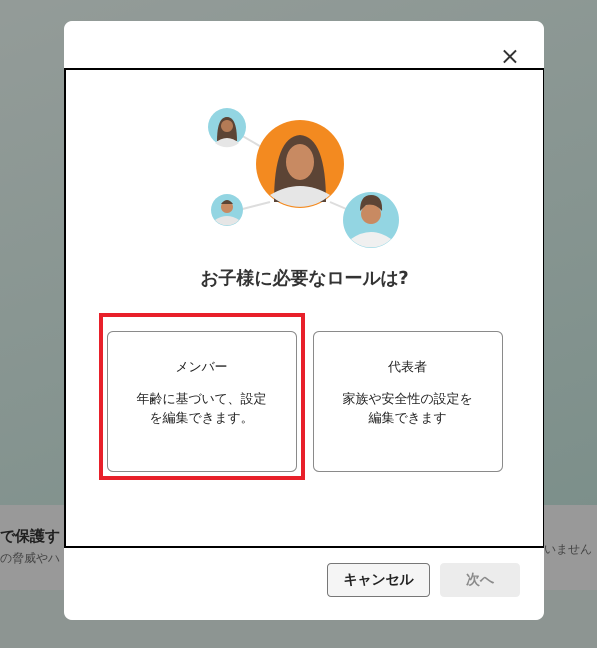  I want to click on role-card: 代表者 家族や安全性の設定を編集できます, so click(407, 401).